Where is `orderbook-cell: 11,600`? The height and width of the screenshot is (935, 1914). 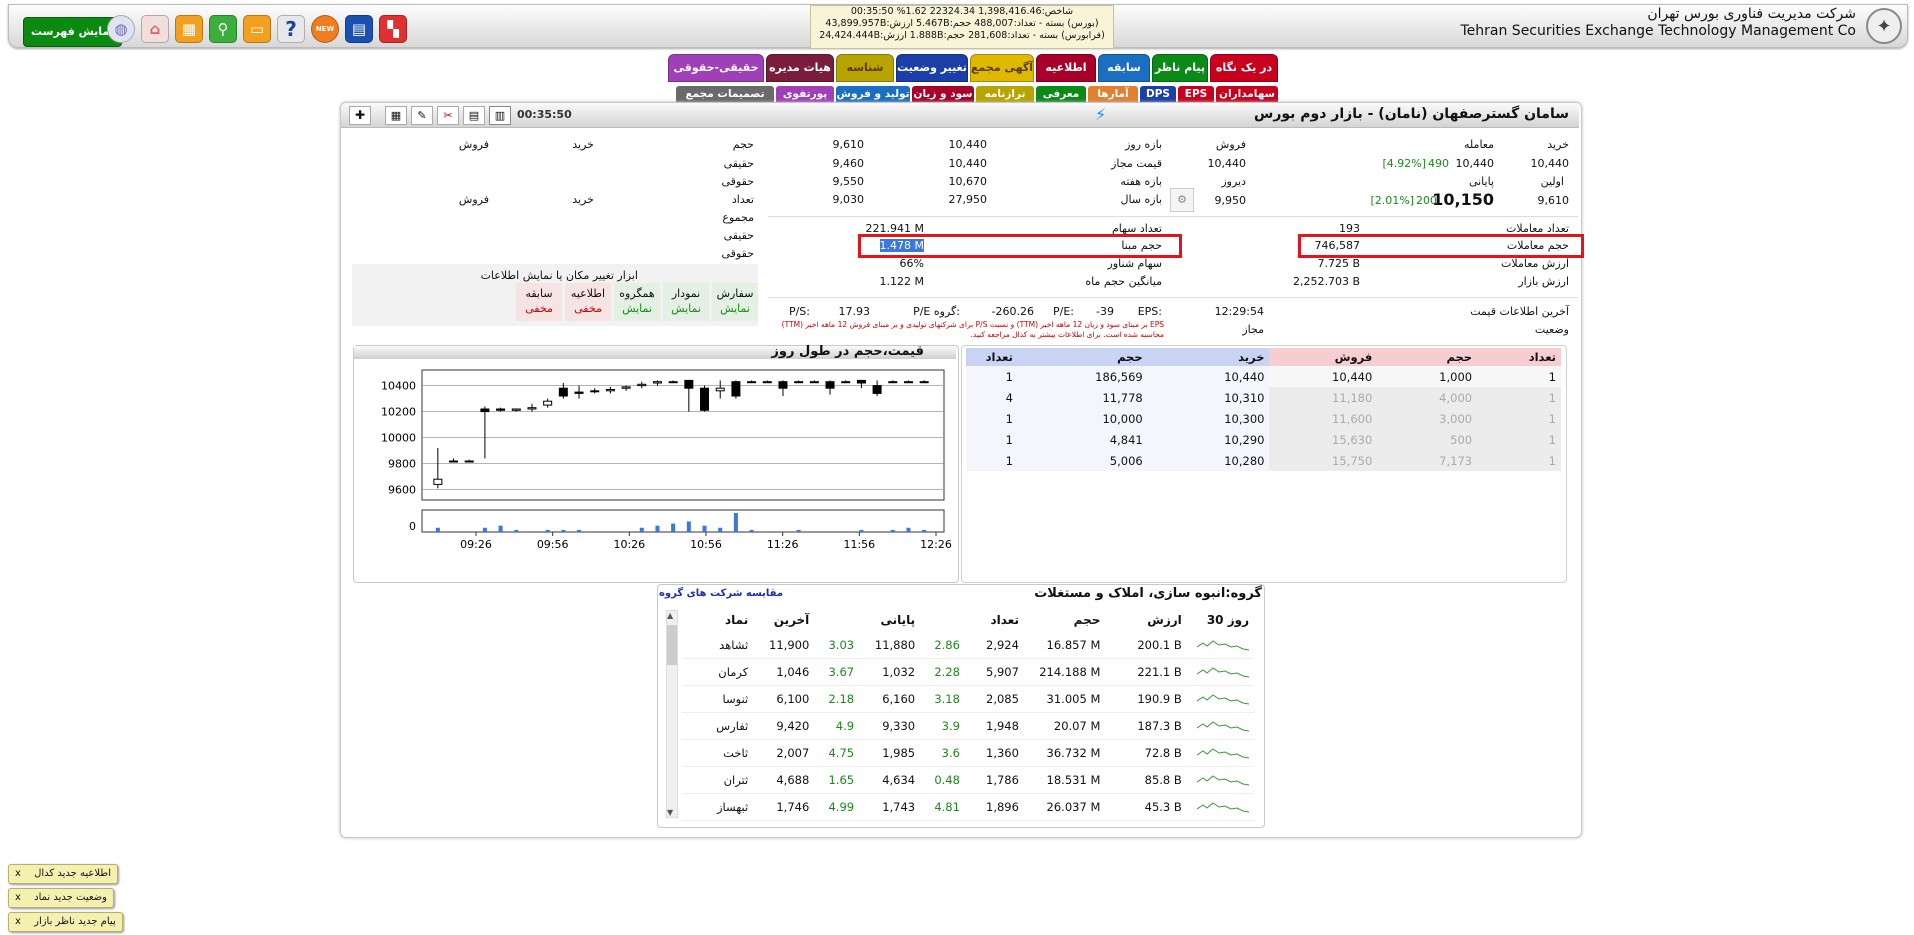 orderbook-cell: 11,600 is located at coordinates (1323, 418).